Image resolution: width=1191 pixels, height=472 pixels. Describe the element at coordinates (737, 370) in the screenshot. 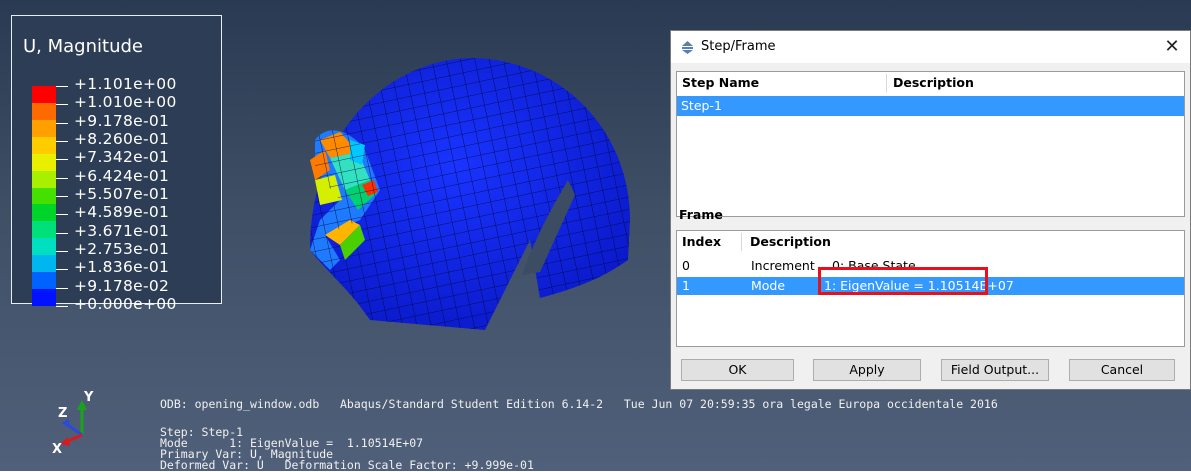

I see `ok-button: OK` at that location.